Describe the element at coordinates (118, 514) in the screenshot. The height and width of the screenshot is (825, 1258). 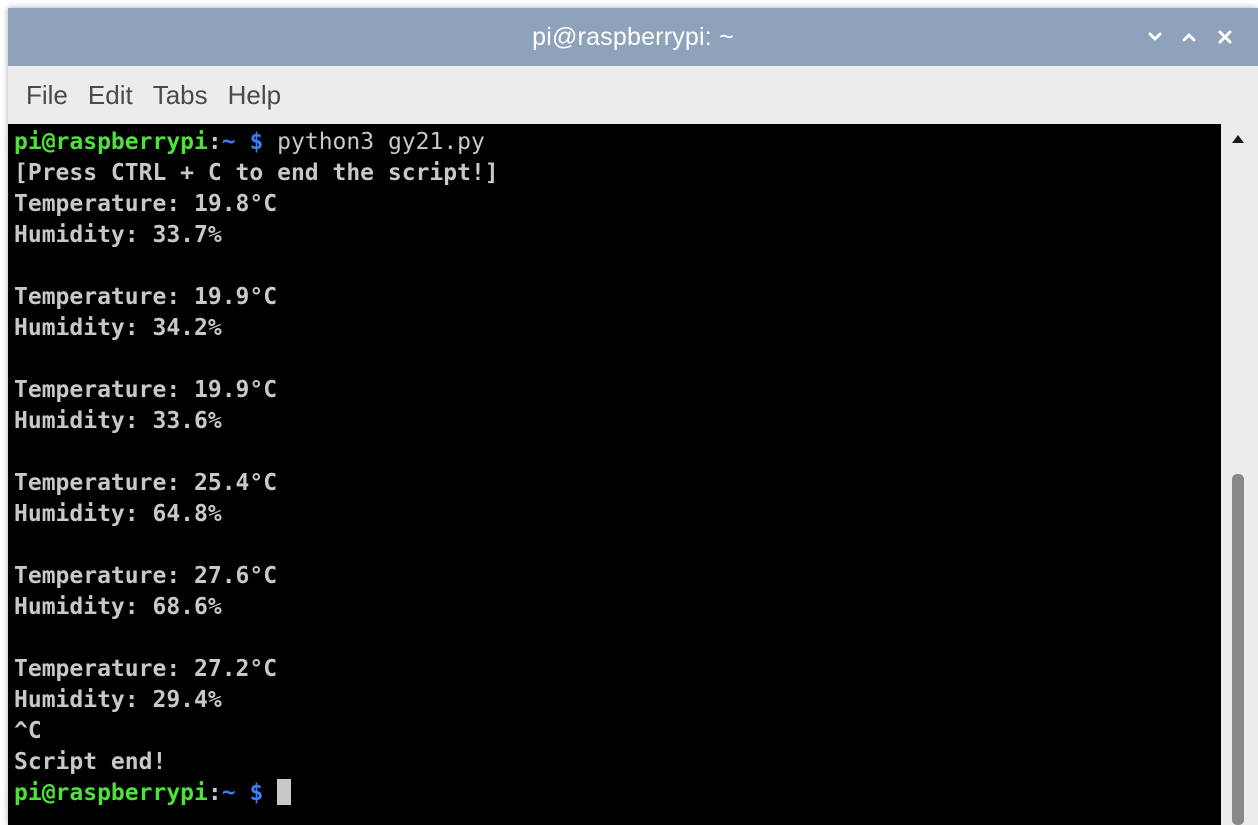
I see `output-line: Humidity: 64.8%` at that location.